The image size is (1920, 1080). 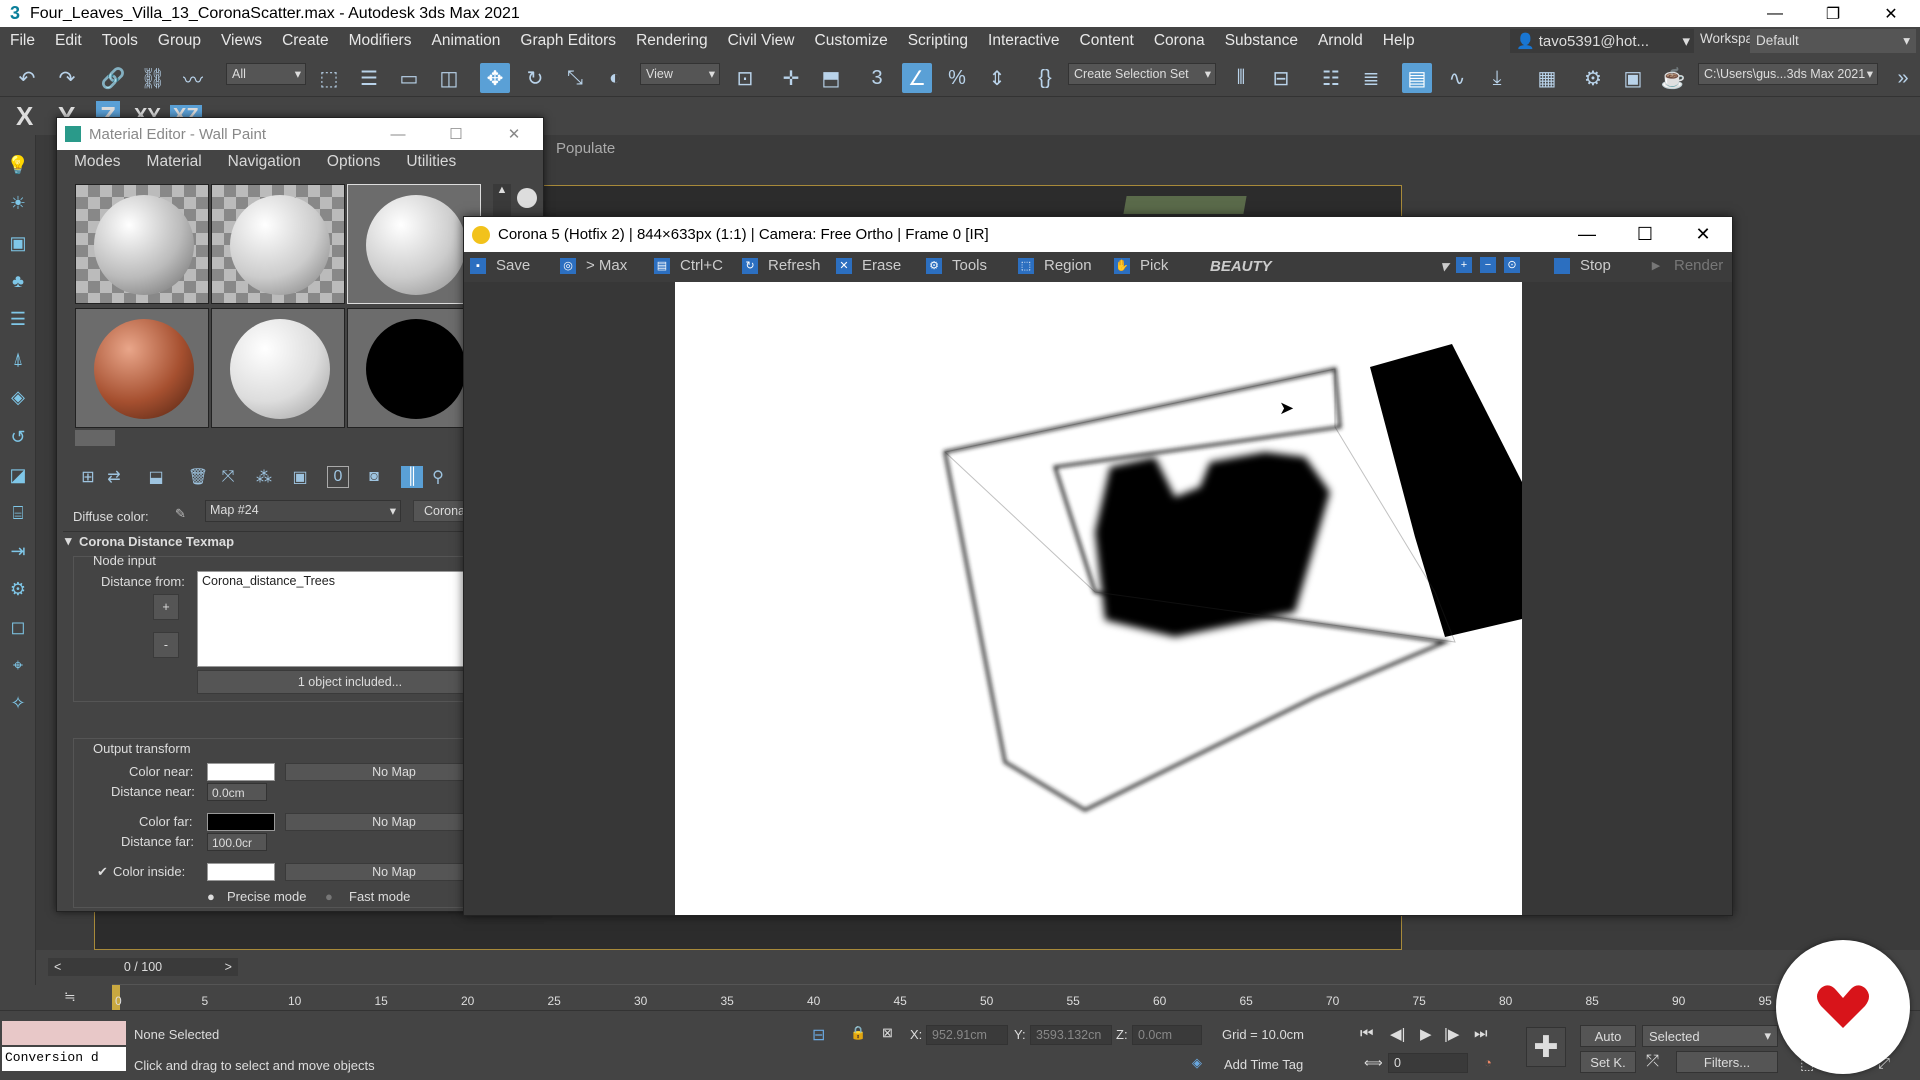 I want to click on menu-arnold: Arnold, so click(x=1340, y=41).